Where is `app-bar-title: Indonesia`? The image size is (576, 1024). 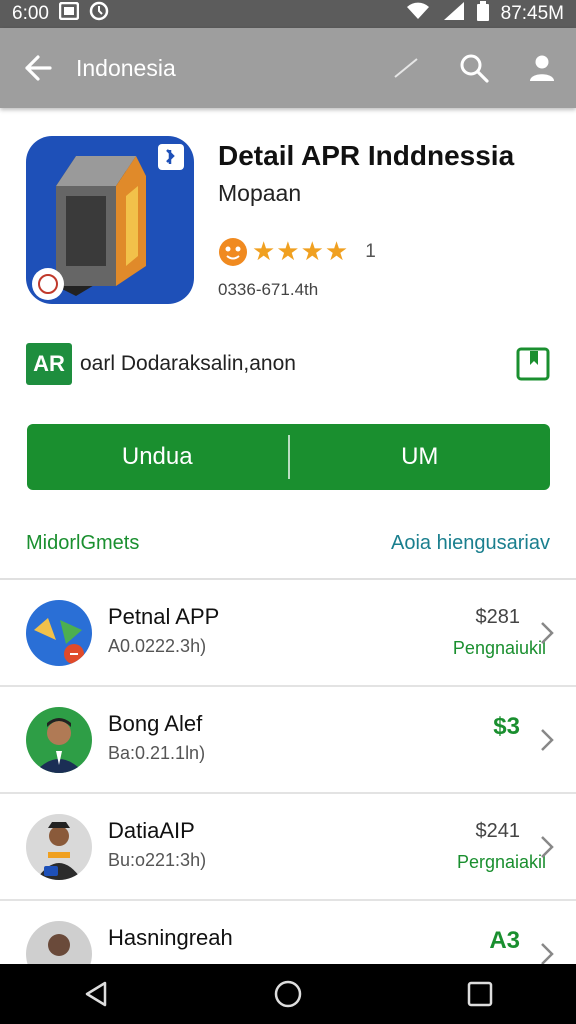
app-bar-title: Indonesia is located at coordinates (126, 67).